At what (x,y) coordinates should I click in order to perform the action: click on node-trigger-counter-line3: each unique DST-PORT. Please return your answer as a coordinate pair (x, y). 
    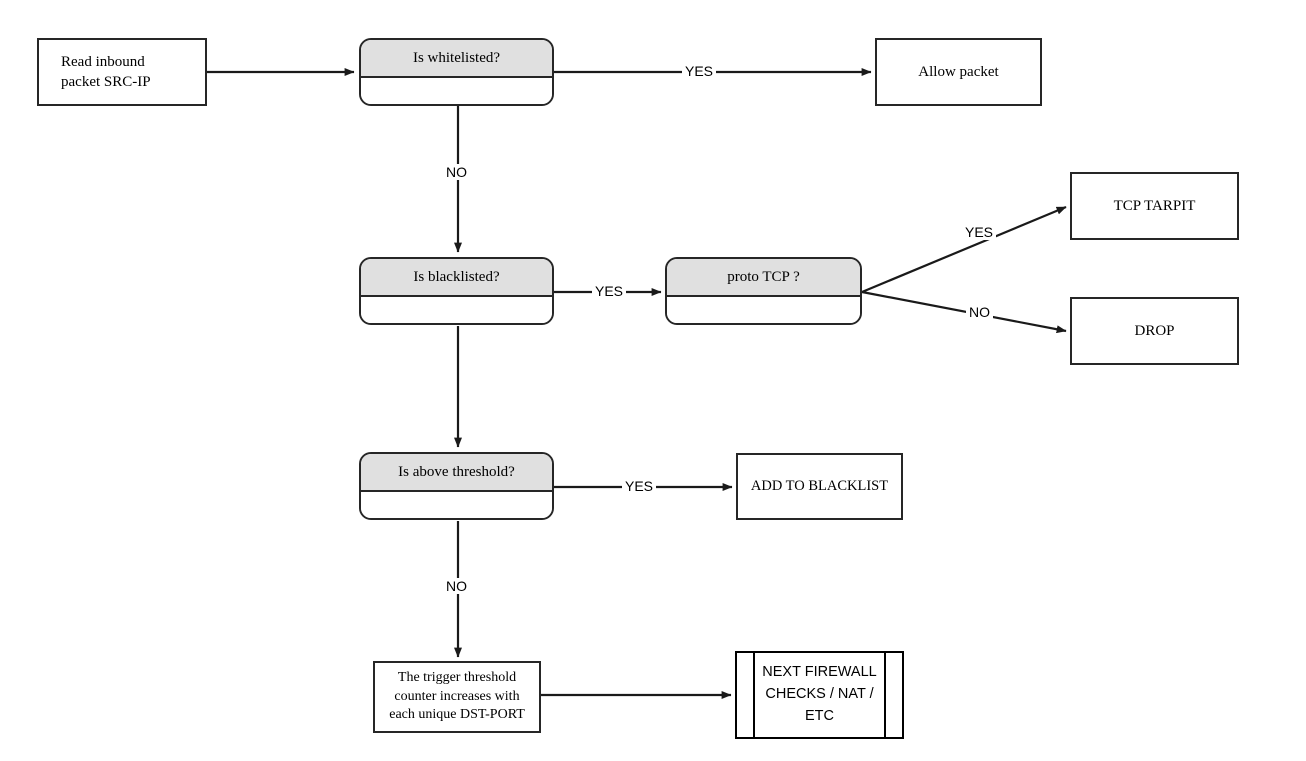
    Looking at the image, I should click on (457, 715).